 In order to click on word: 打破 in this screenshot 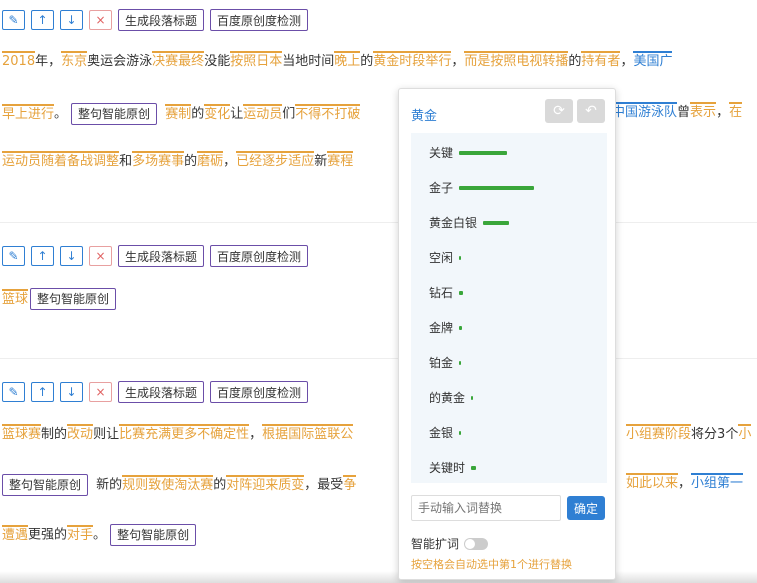, I will do `click(347, 112)`.